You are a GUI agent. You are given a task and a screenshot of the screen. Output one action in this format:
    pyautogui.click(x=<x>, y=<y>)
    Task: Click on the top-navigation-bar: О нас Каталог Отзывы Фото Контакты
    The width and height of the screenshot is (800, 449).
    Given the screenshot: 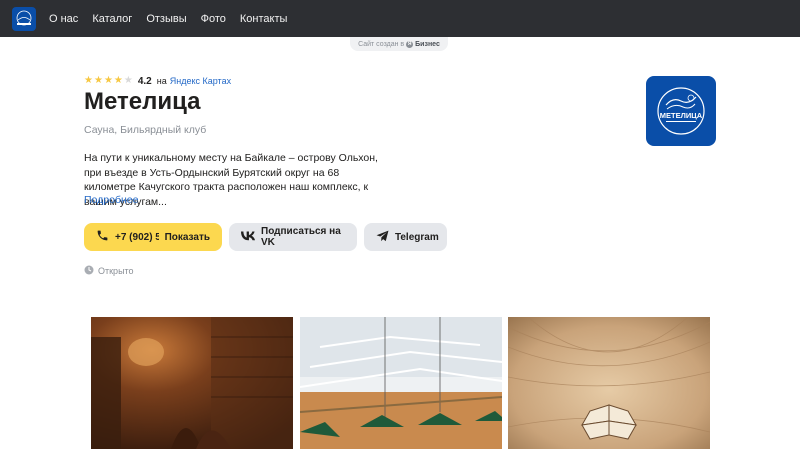 What is the action you would take?
    pyautogui.click(x=400, y=18)
    